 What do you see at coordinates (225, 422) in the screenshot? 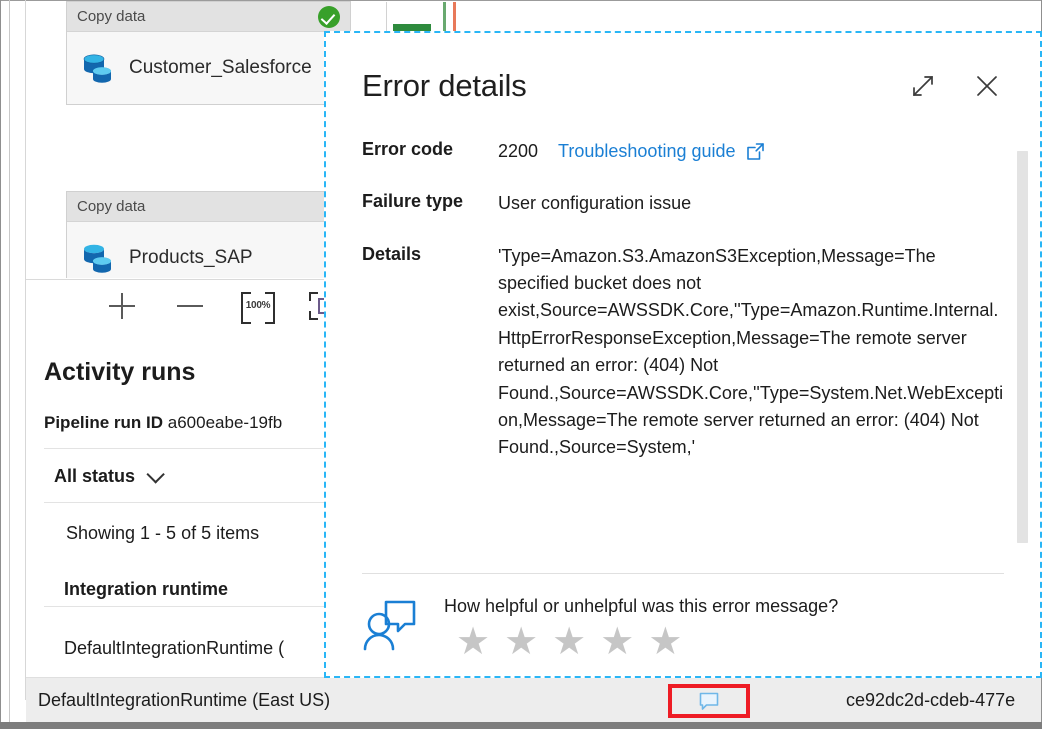
I see `pipeline-run-id-value: a600eabe-19fb` at bounding box center [225, 422].